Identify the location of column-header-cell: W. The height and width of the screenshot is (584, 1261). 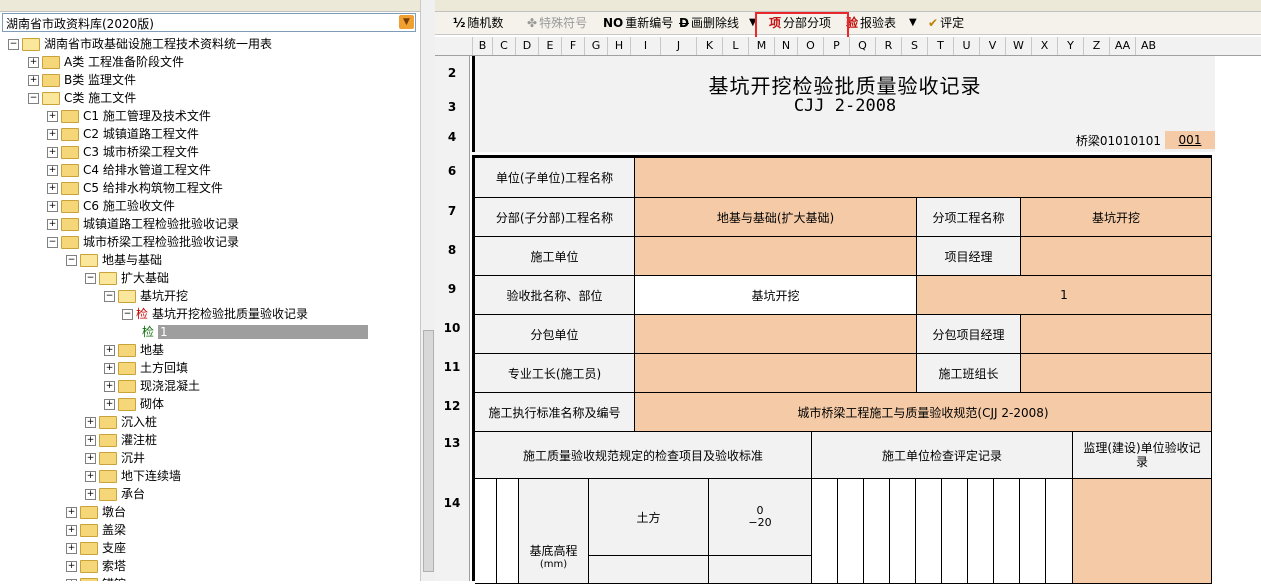
(1018, 46).